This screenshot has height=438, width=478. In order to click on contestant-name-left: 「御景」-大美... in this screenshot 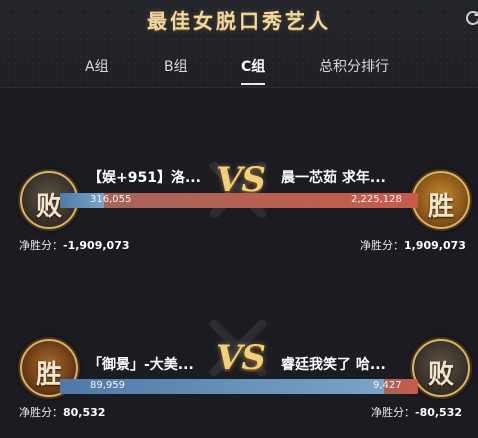, I will do `click(152, 364)`.